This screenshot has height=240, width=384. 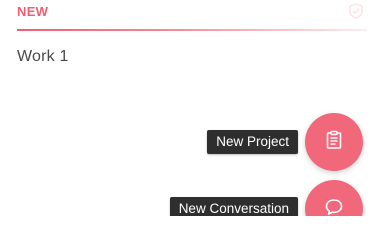 I want to click on chat-bubble-icon, so click(x=334, y=206).